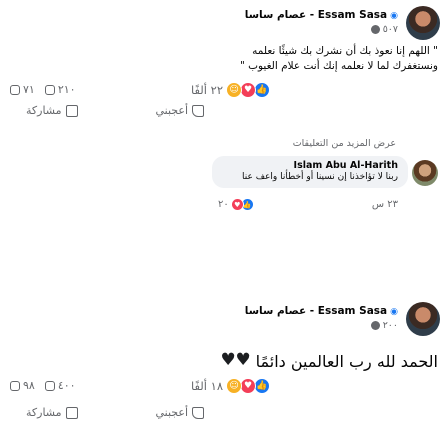 The height and width of the screenshot is (433, 448). I want to click on comment-reactions: 👍 ♥ ٢٠, so click(236, 204).